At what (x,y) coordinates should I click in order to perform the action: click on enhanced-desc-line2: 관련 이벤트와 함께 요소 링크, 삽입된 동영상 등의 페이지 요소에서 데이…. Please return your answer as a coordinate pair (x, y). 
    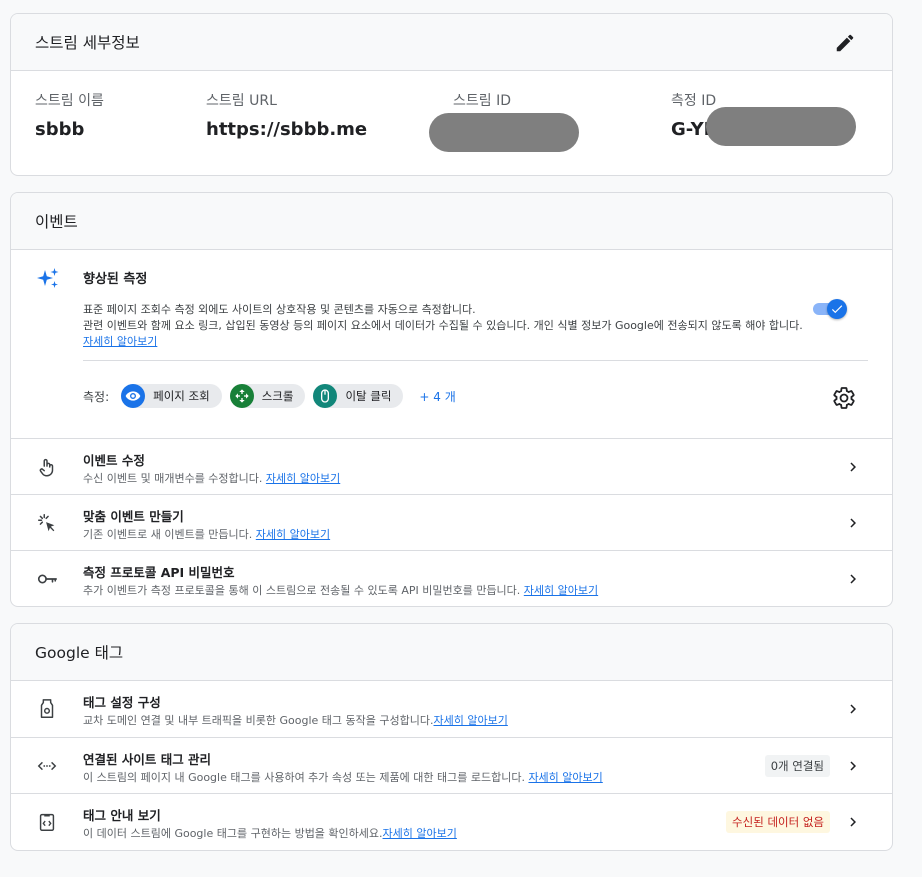
    Looking at the image, I should click on (443, 325).